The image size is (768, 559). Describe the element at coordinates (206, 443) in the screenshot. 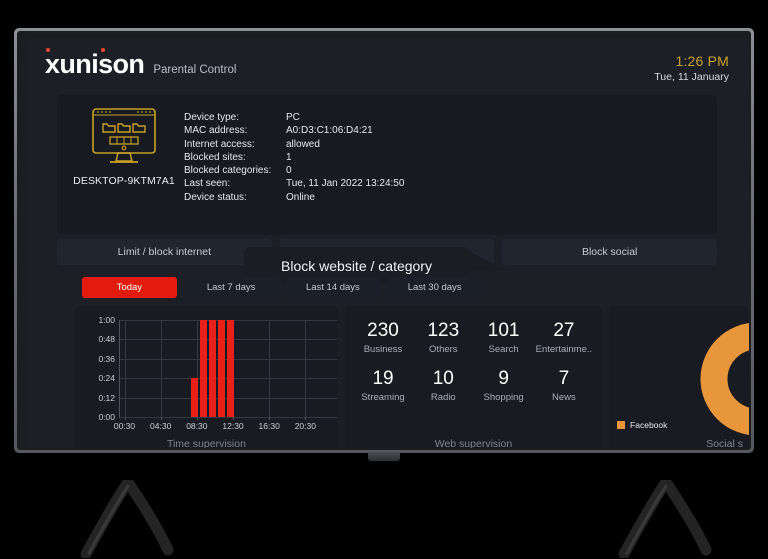

I see `time-supervision-caption: Time supervision` at that location.